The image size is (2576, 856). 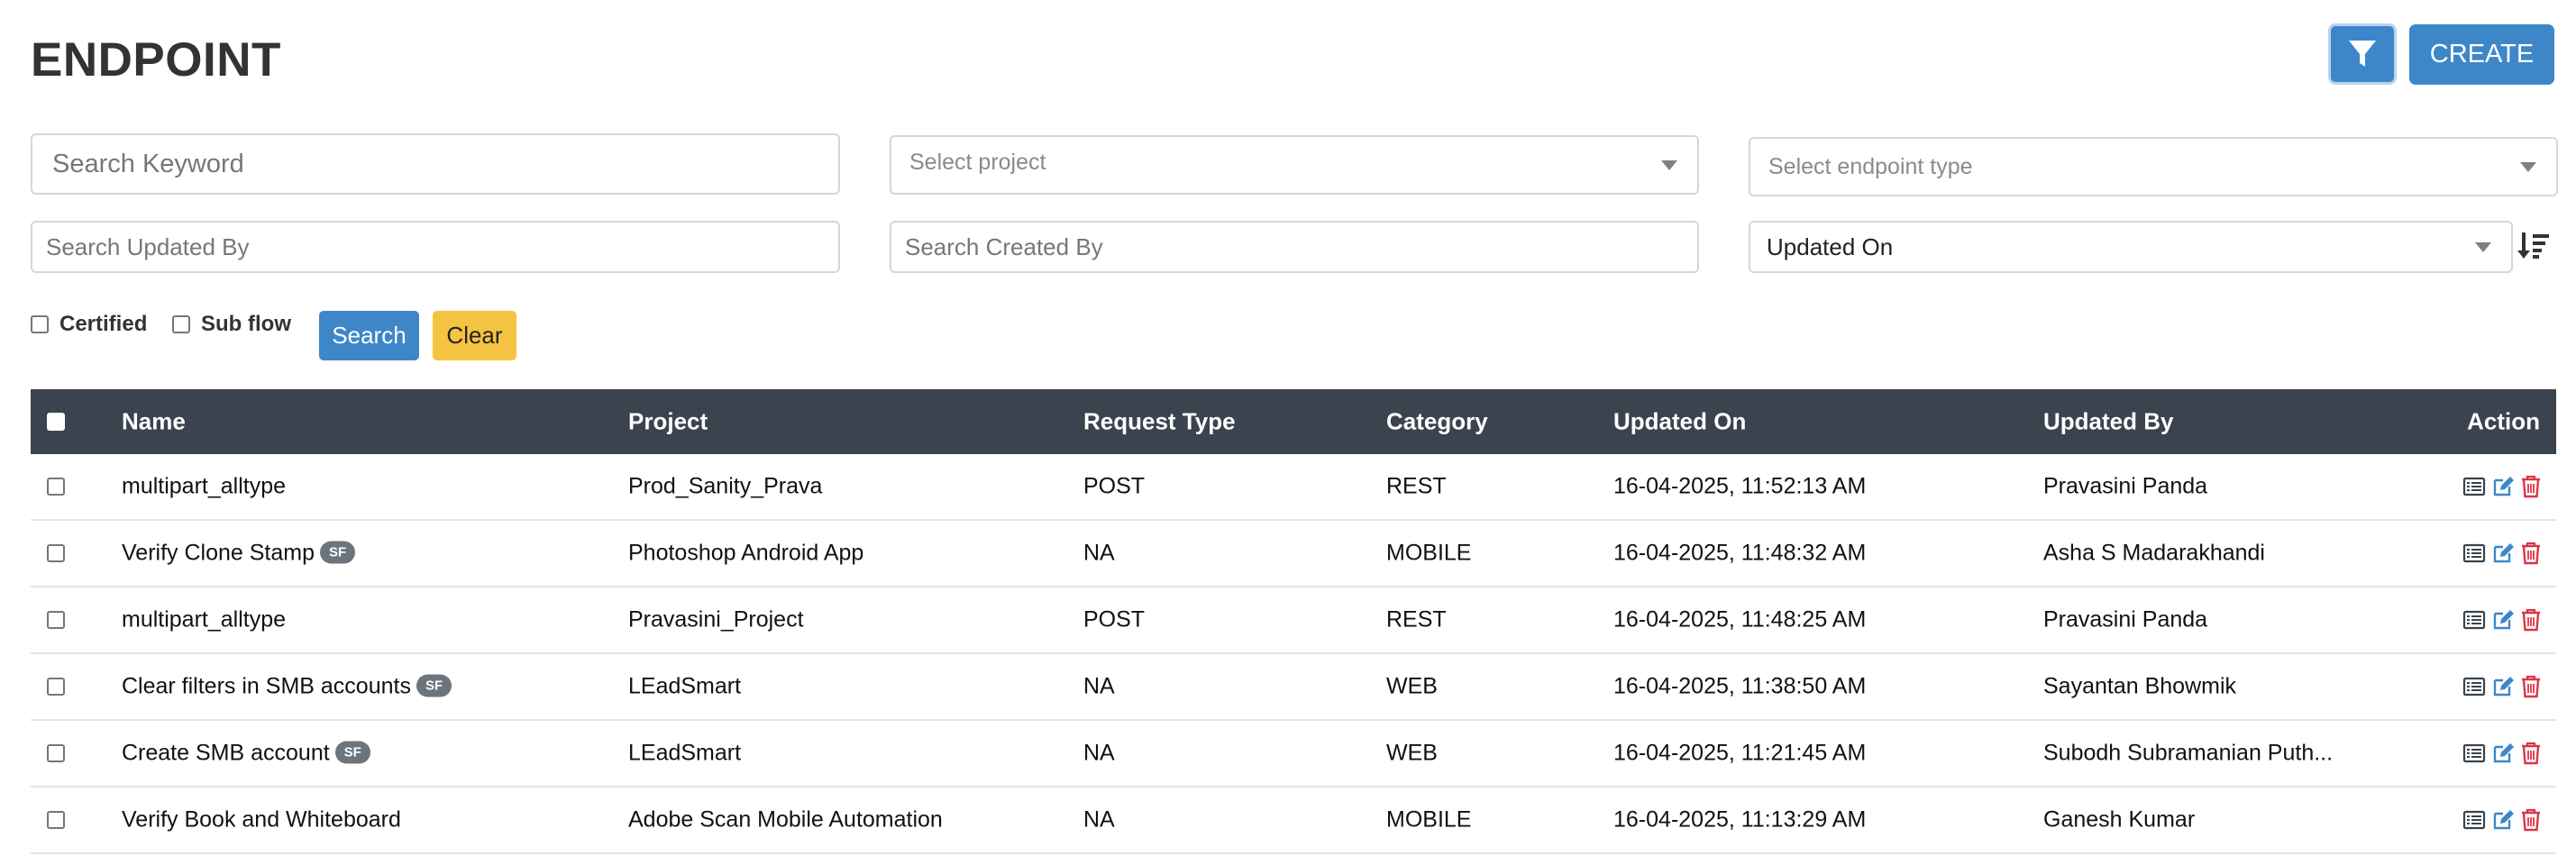 I want to click on subflow-checkbox-group: Sub flow, so click(x=231, y=325).